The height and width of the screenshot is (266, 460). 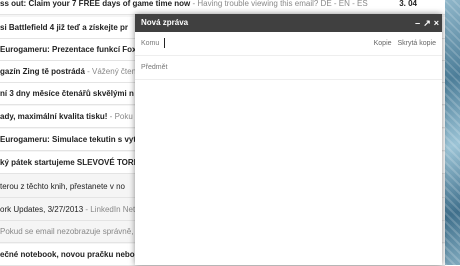 I want to click on minimize-icon: –, so click(x=417, y=23).